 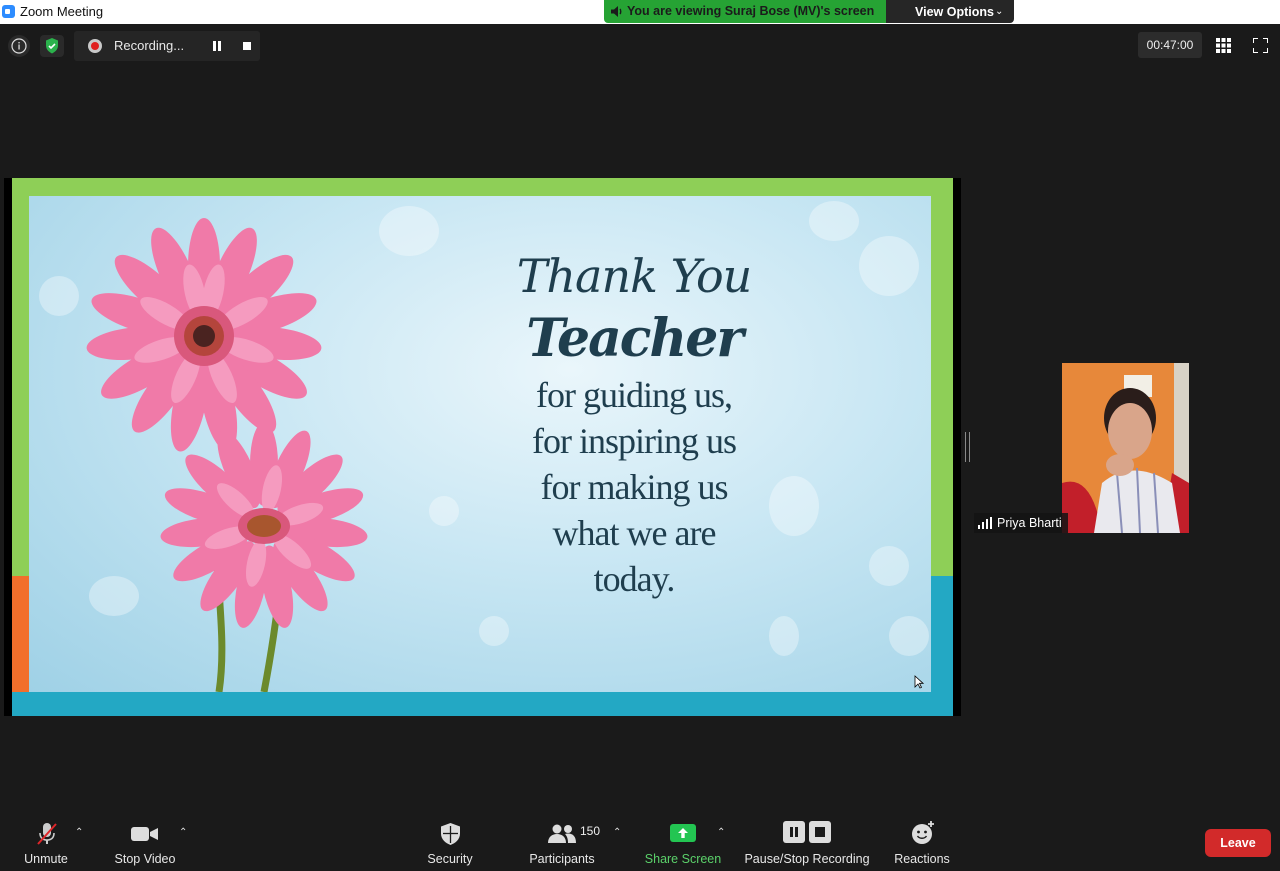 I want to click on slide-line-thank-you: Thank You, so click(x=634, y=276).